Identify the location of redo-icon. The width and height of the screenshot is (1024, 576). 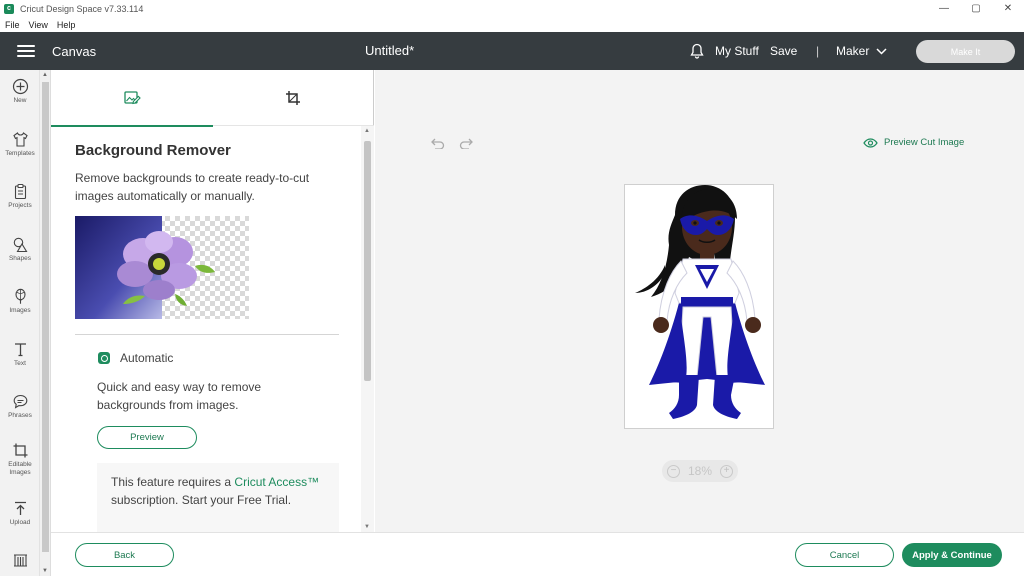
(467, 143).